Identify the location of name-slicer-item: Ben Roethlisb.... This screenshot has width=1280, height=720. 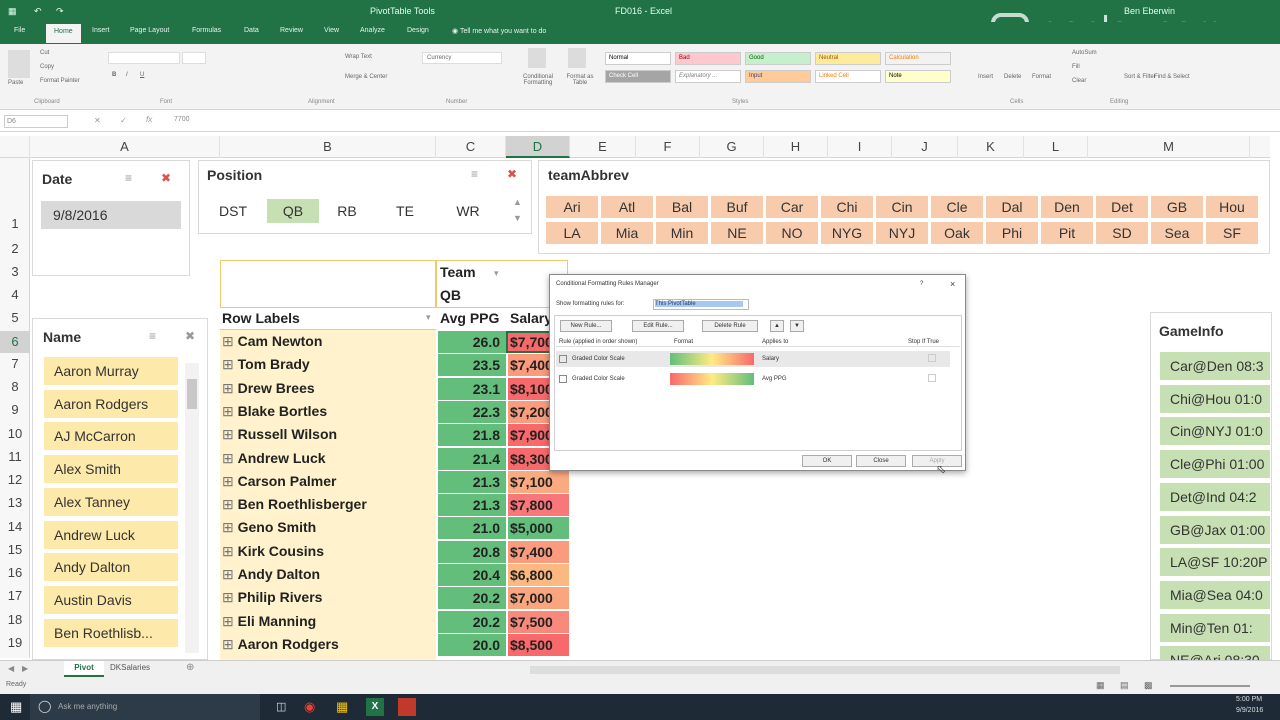
(111, 632).